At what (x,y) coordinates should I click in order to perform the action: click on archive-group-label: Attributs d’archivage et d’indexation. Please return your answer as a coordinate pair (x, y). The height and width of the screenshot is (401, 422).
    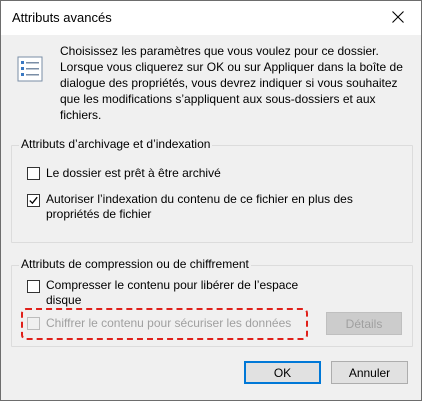
    Looking at the image, I should click on (116, 144).